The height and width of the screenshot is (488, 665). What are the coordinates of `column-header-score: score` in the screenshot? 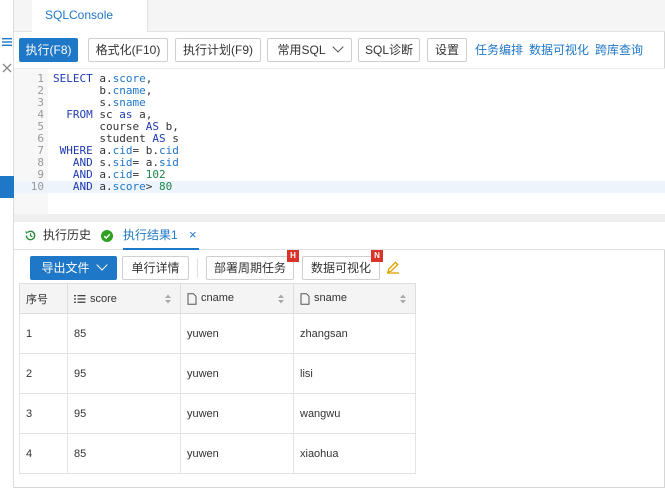 It's located at (124, 298).